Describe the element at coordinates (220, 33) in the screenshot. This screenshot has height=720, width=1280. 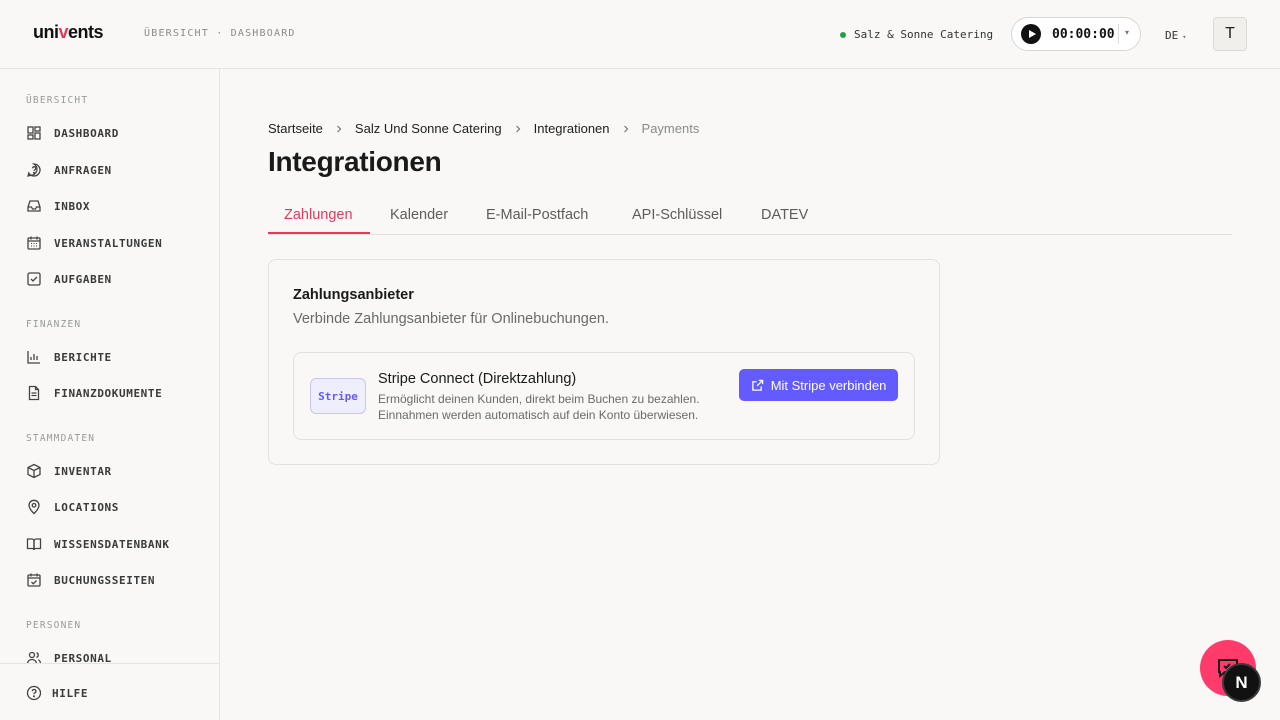
I see `header-breadcrumb: ÜBERSICHT · DASHBOARD` at that location.